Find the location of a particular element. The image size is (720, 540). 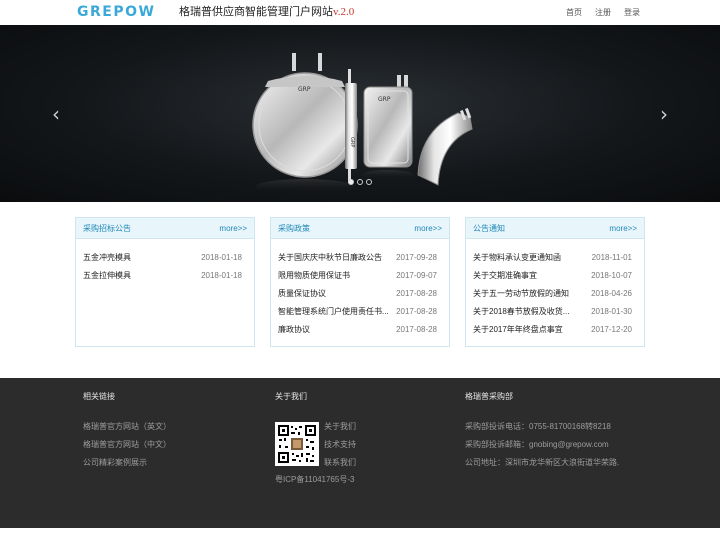

panel-list: 五金冲壳模具 2018-01-18 五金拉伸模具 2018-01-18 is located at coordinates (162, 267).